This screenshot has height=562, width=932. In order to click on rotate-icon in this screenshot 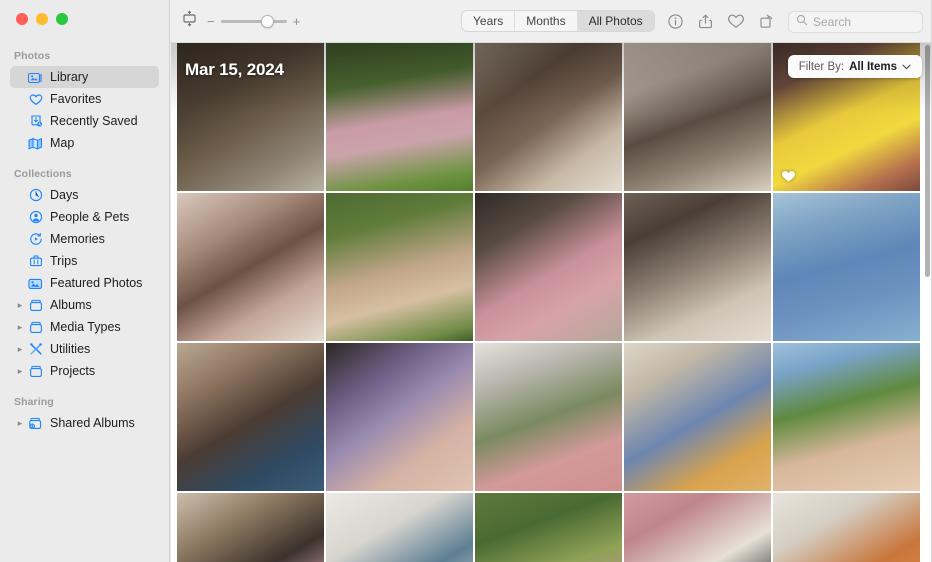, I will do `click(766, 21)`.